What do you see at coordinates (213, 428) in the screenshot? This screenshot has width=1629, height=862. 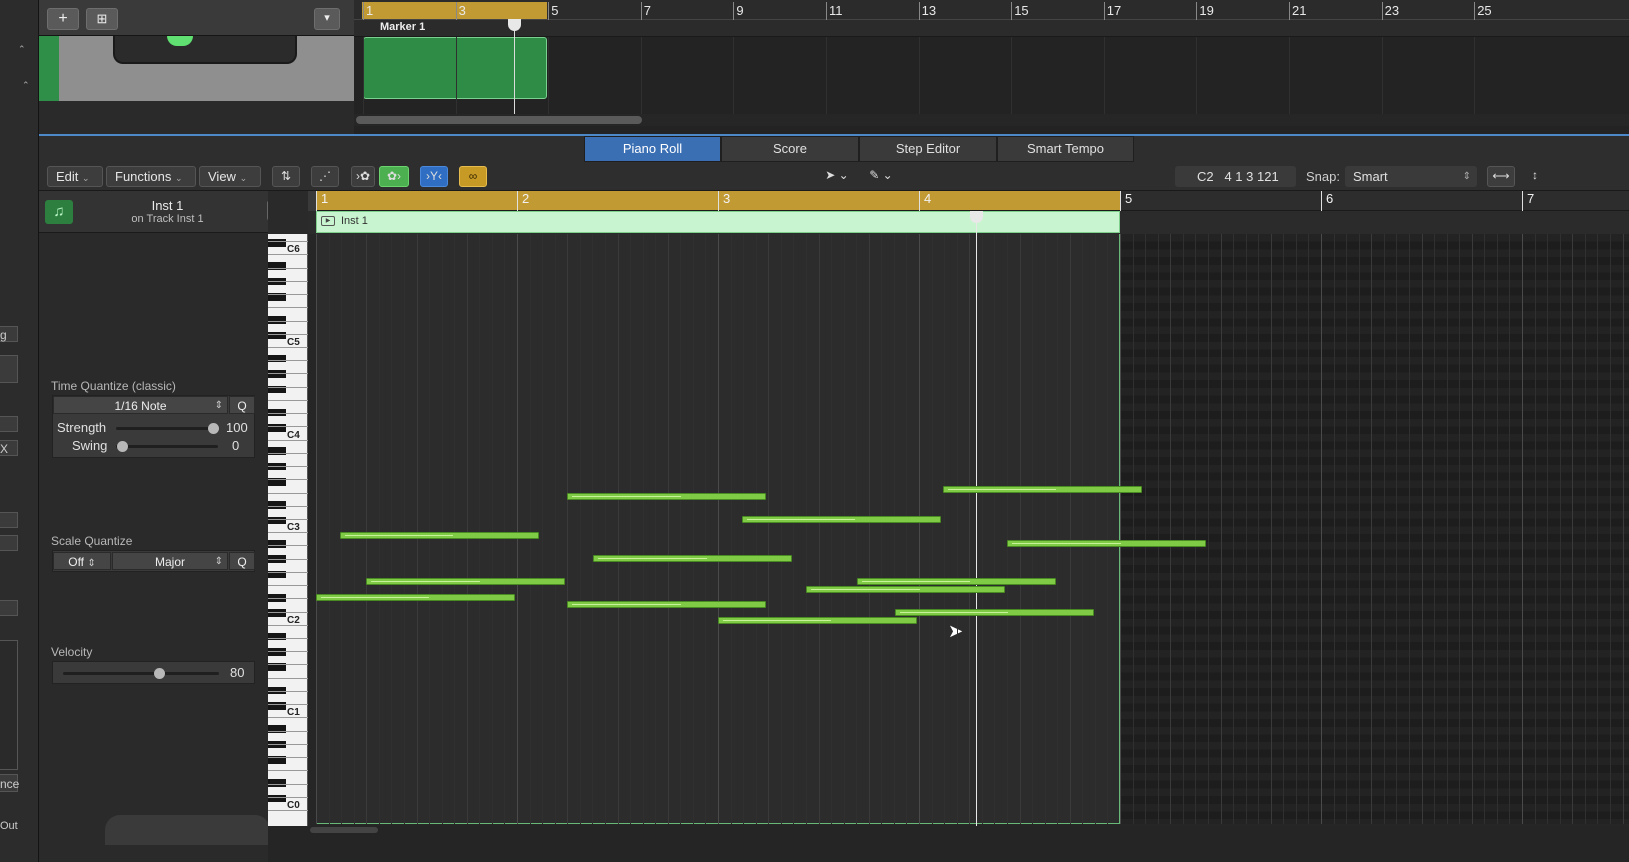 I see `strength-slider-knob` at bounding box center [213, 428].